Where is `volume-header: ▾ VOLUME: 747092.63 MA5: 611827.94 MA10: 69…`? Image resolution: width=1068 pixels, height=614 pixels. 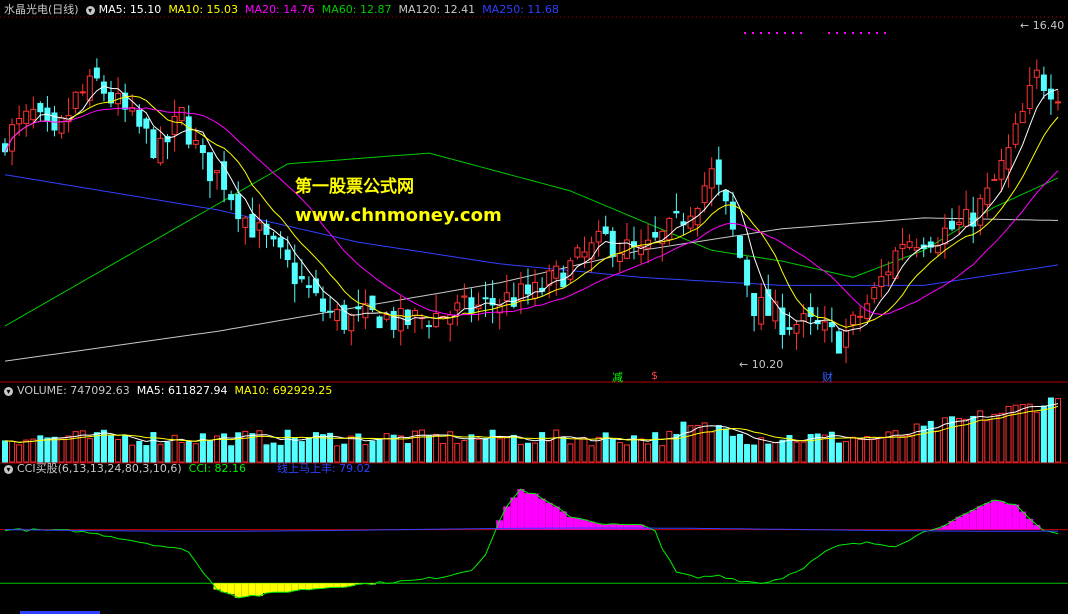 volume-header: ▾ VOLUME: 747092.63 MA5: 611827.94 MA10: 69… is located at coordinates (171, 391).